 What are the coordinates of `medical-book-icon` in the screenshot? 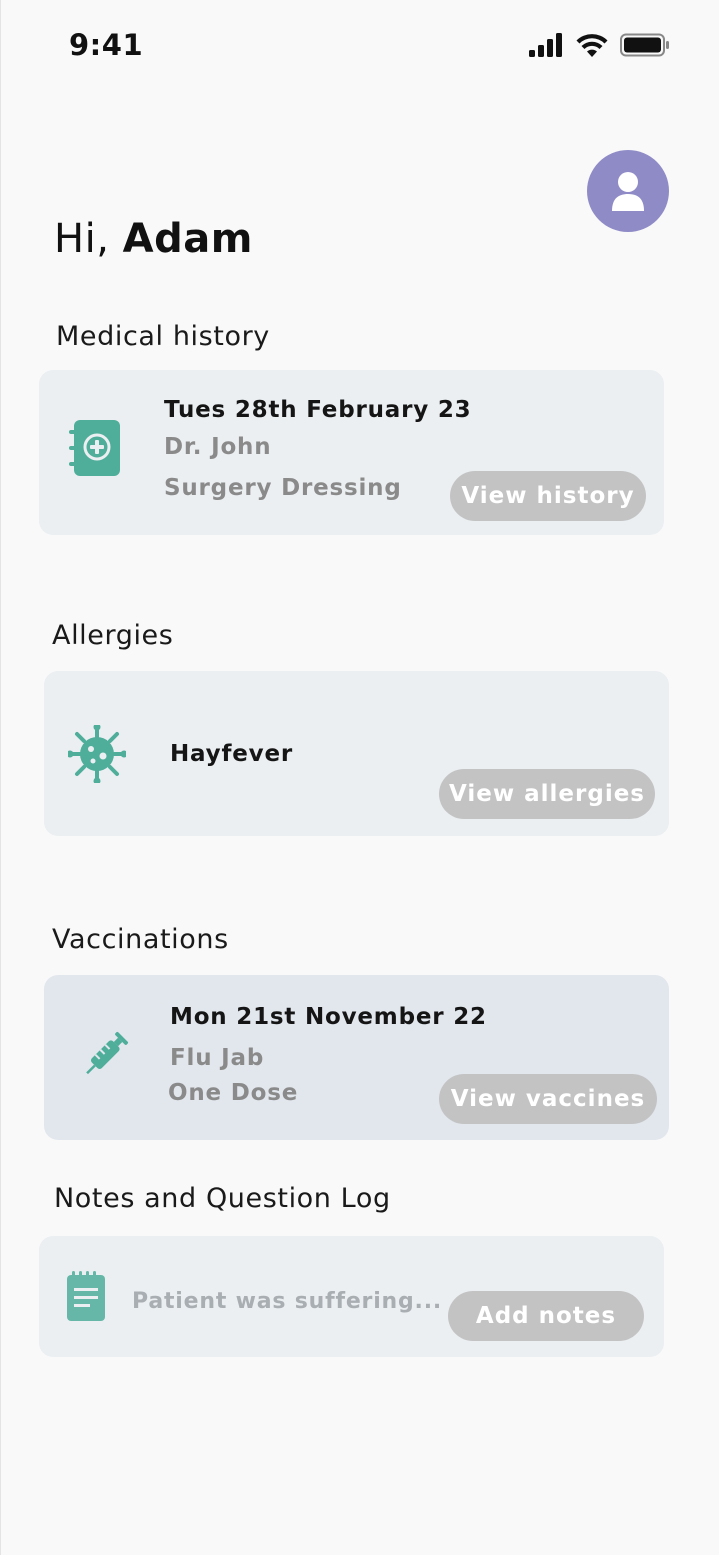 It's located at (94, 448).